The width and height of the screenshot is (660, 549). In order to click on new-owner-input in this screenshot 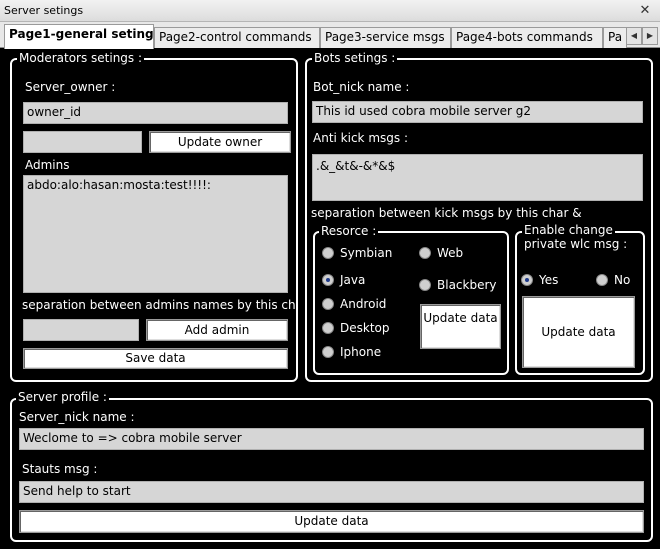, I will do `click(82, 142)`.